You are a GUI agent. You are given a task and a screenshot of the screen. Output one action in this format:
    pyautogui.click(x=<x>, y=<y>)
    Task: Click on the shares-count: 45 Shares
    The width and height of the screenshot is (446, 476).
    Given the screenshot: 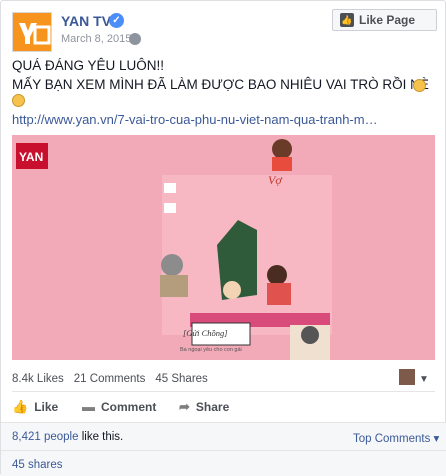 What is the action you would take?
    pyautogui.click(x=181, y=379)
    